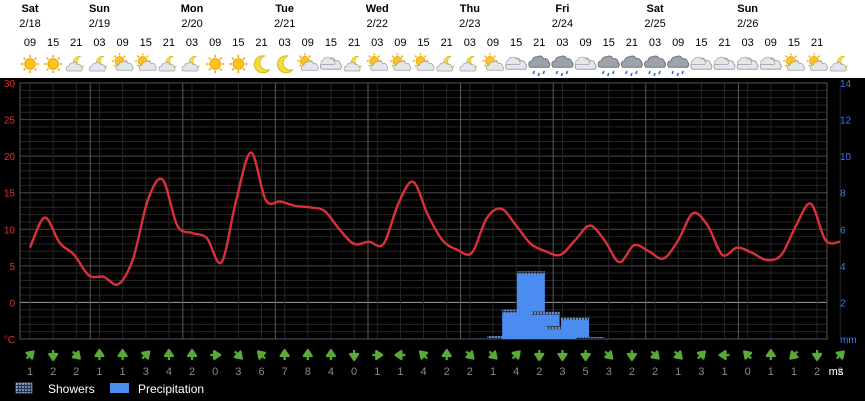 The image size is (865, 401). Describe the element at coordinates (469, 24) in the screenshot. I see `day-date: 2/23` at that location.